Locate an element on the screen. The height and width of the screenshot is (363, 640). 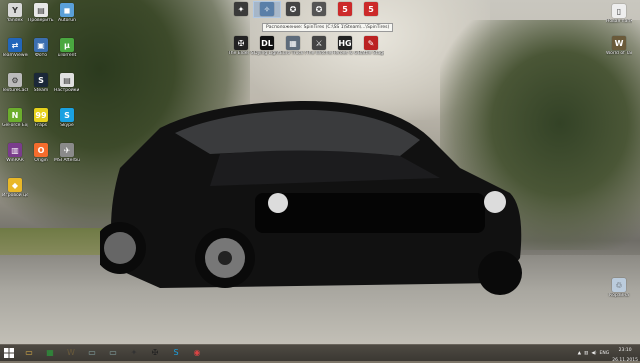
desktop-shortcut: HGHeroes & Generals is located at coordinates (345, 46).